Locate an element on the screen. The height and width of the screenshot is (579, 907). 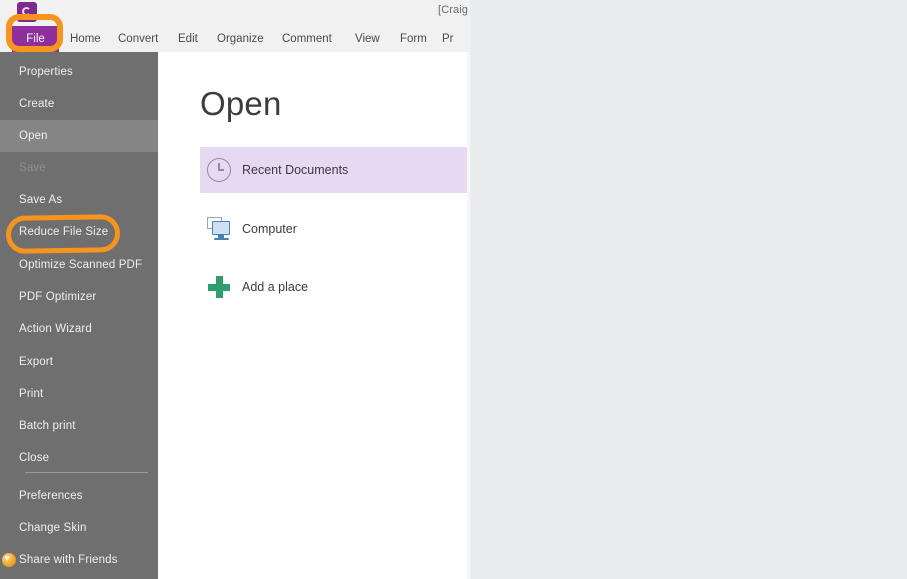
place-item-label: Add a place is located at coordinates (275, 287).